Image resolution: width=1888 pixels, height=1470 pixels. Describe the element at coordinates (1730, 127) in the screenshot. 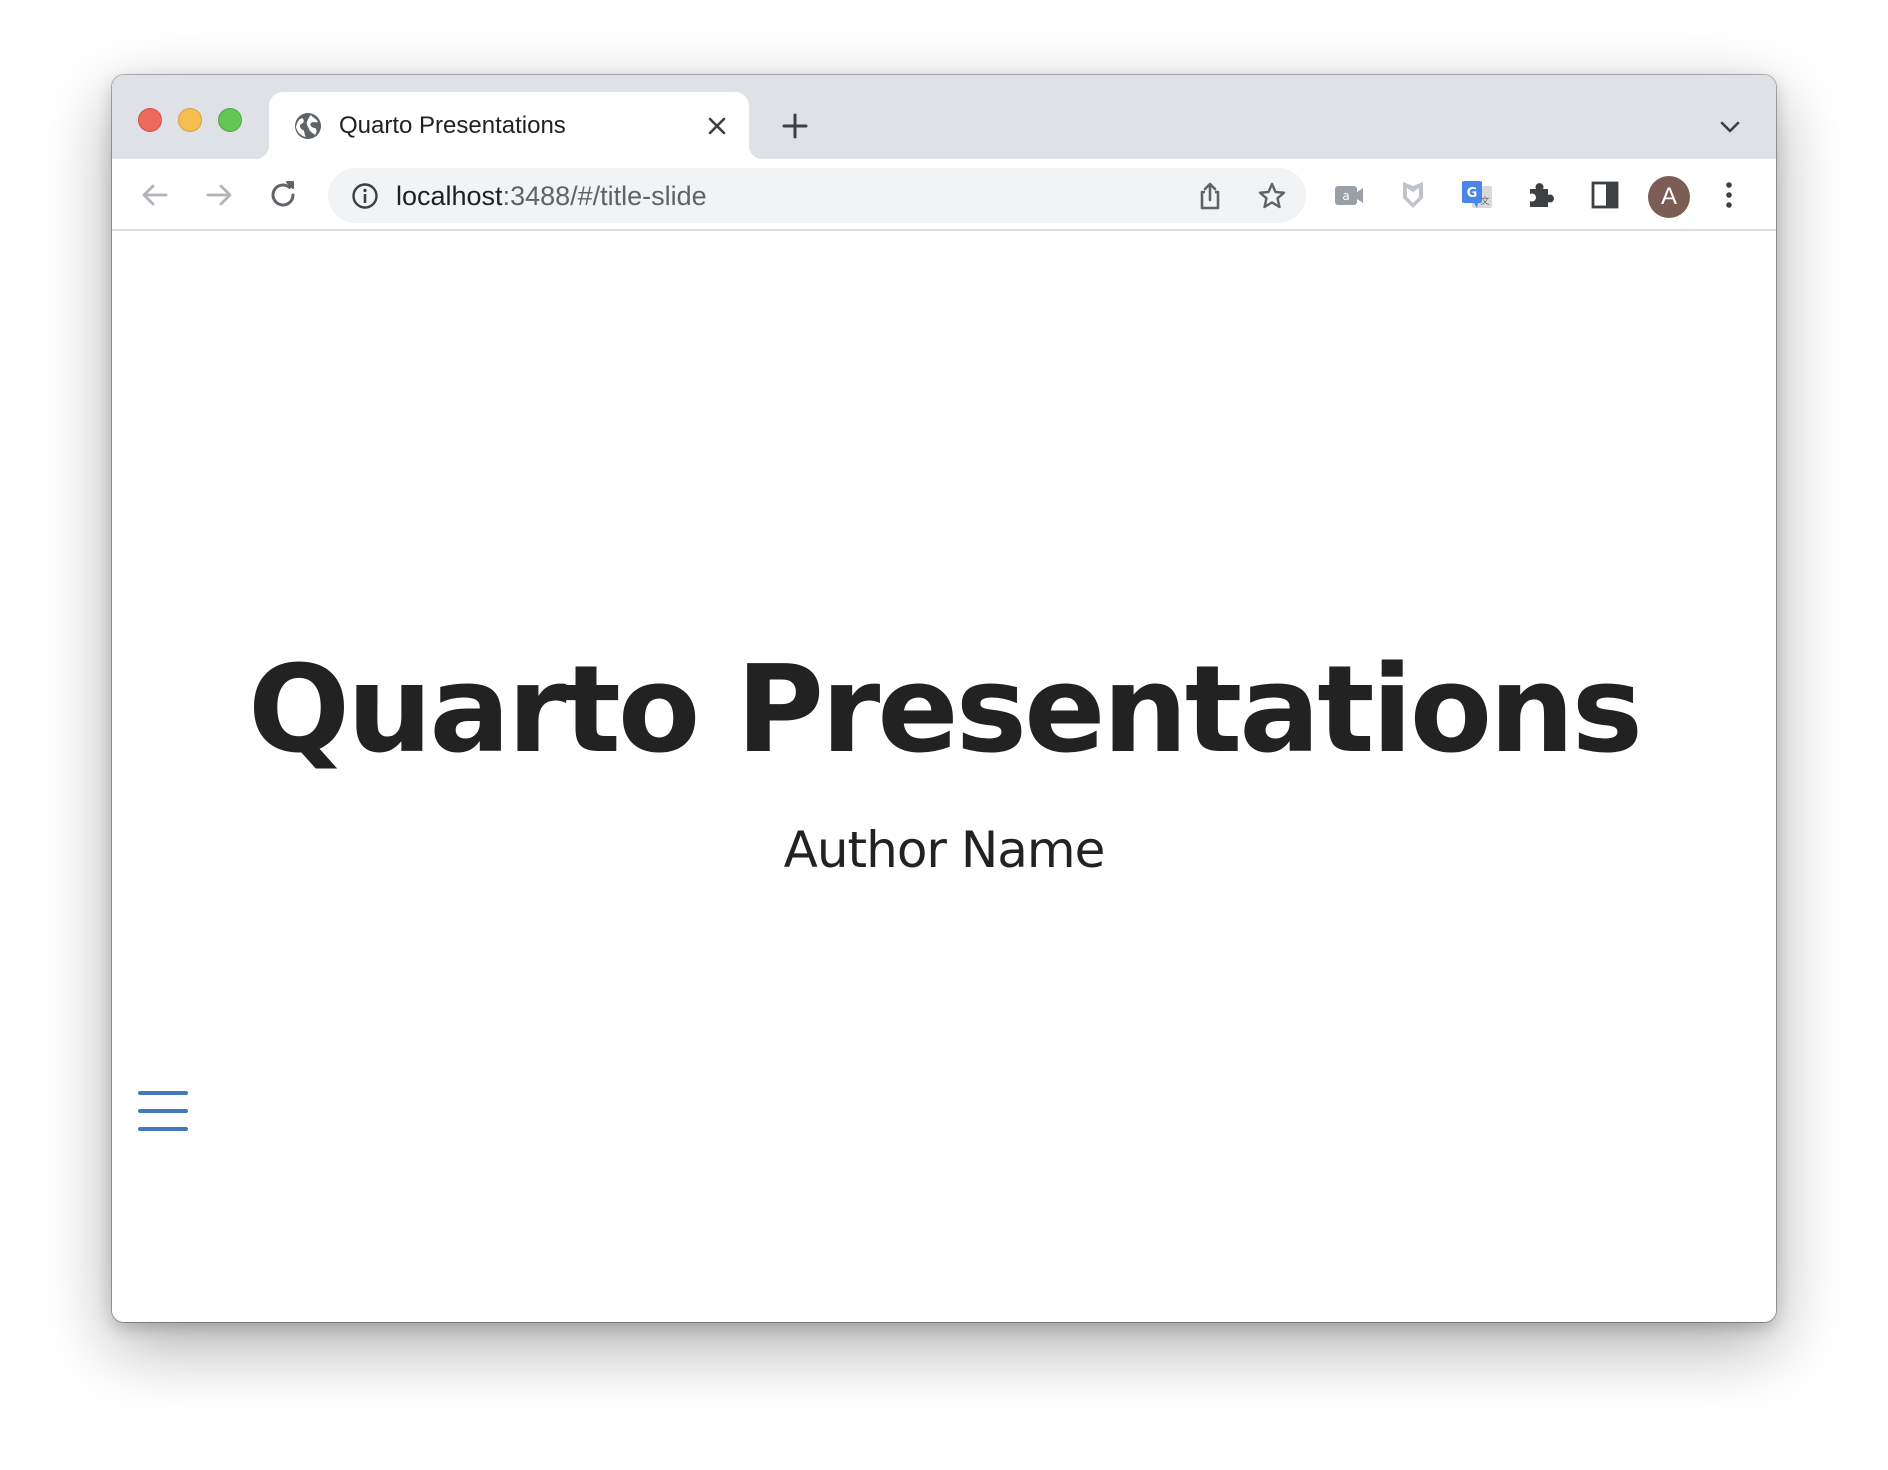

I see `chevron-down-icon` at that location.